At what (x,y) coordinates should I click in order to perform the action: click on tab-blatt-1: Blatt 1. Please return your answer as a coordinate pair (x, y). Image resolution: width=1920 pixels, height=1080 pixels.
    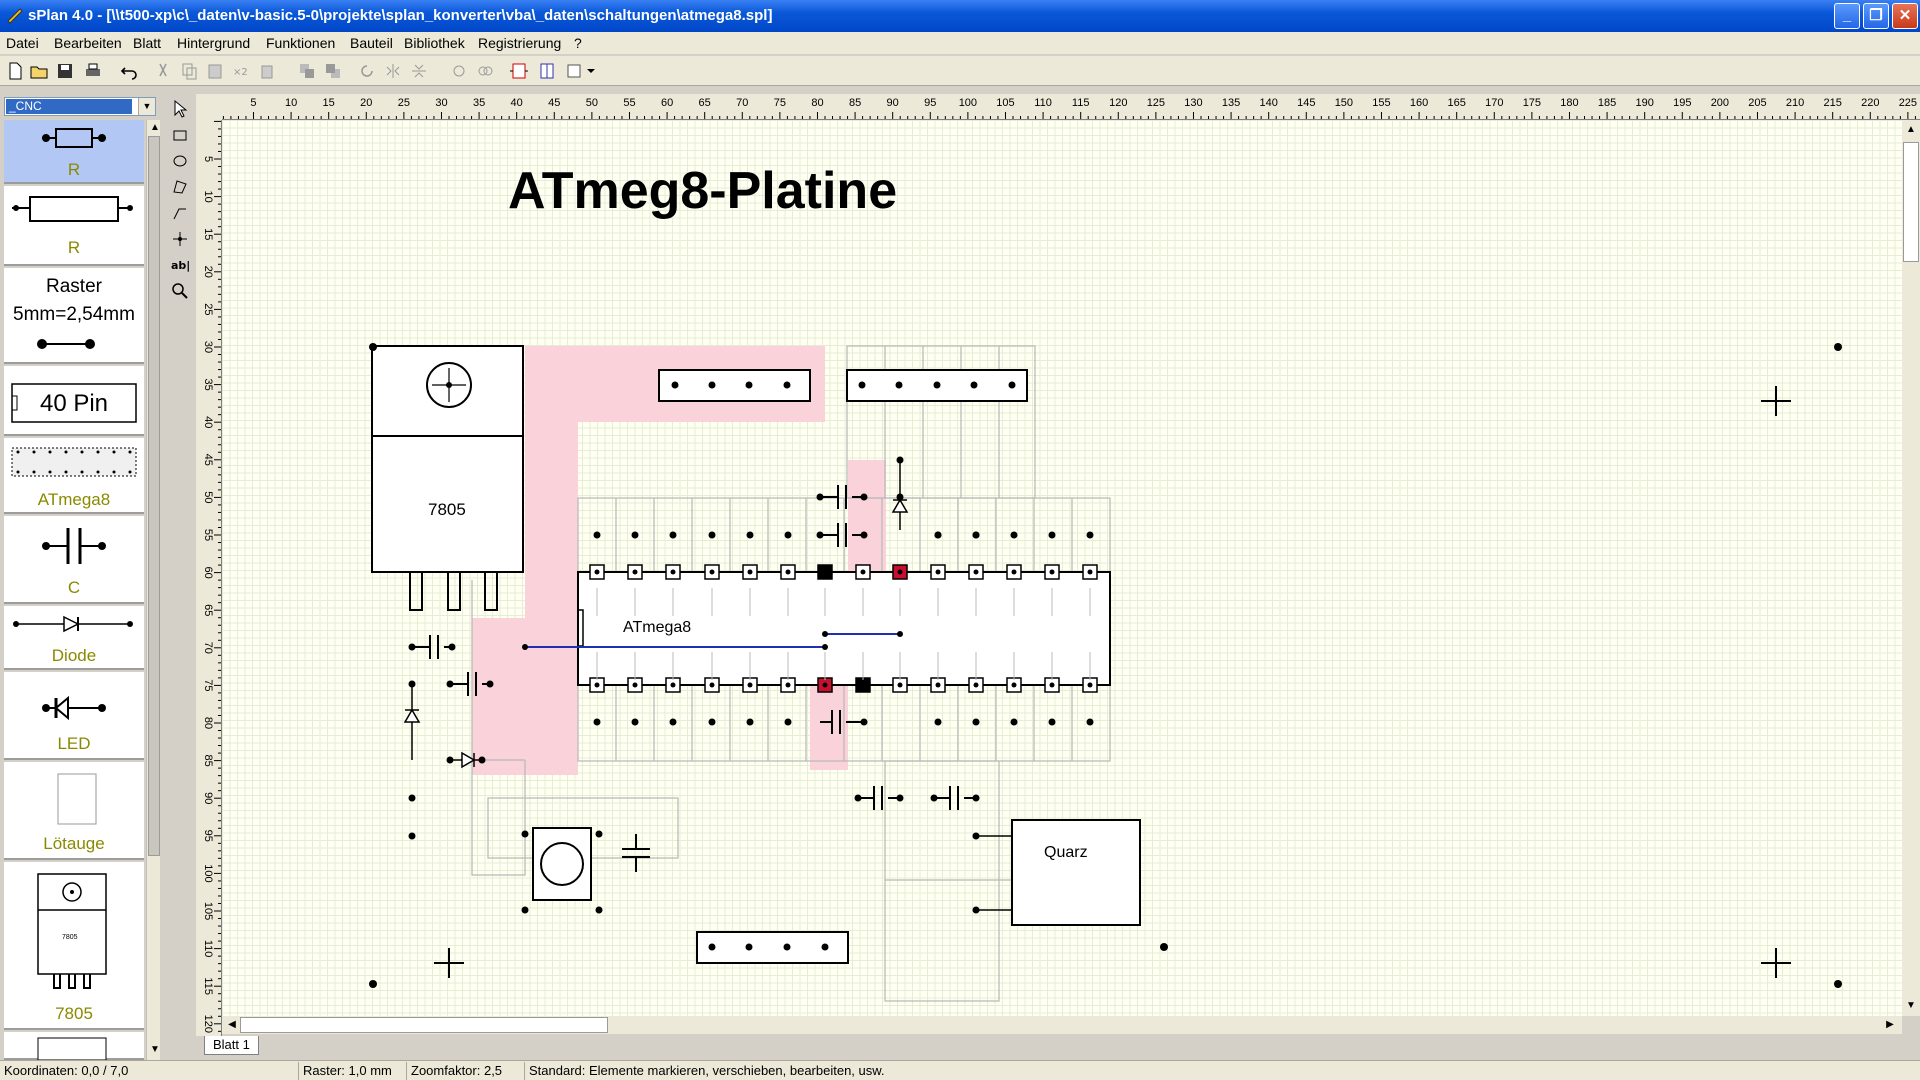
    Looking at the image, I should click on (231, 1045).